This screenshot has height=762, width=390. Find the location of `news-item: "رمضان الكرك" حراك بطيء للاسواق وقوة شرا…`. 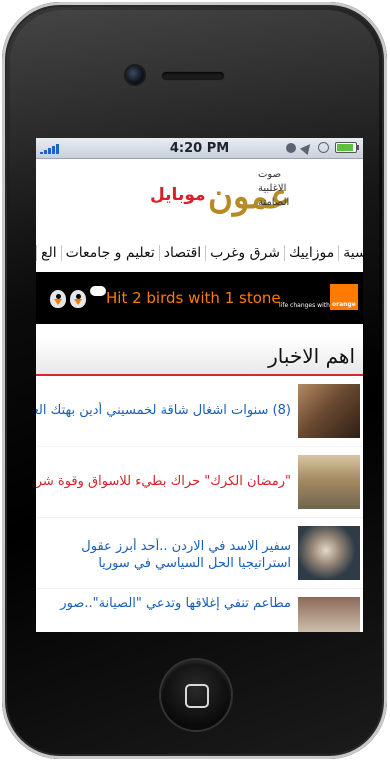

news-item: "رمضان الكرك" حراك بطيء للاسواق وقوة شرا… is located at coordinates (199, 482).